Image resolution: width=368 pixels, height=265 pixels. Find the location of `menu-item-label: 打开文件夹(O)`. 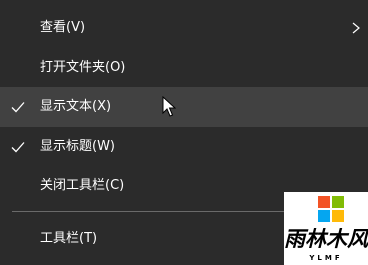

menu-item-label: 打开文件夹(O) is located at coordinates (83, 67).